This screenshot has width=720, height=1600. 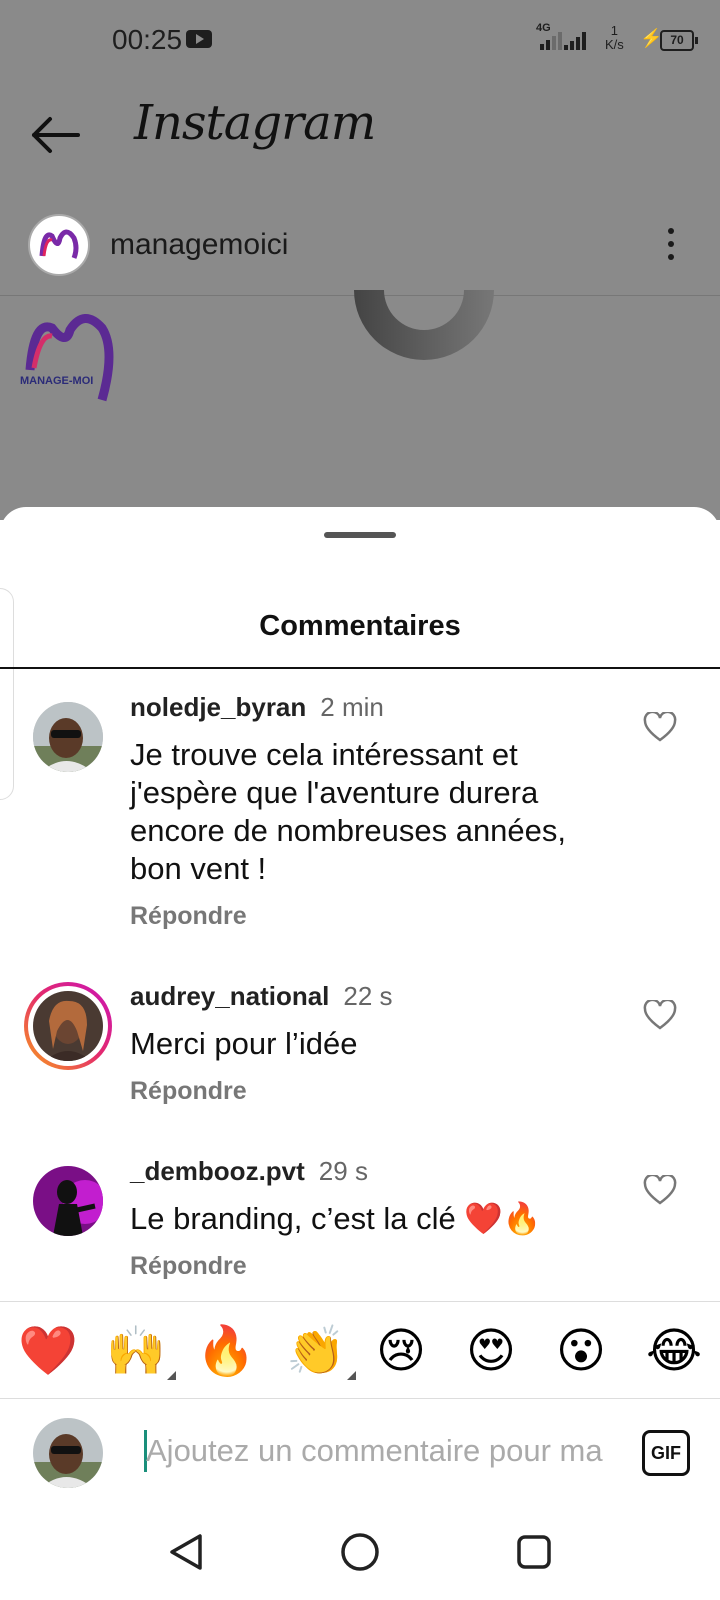 What do you see at coordinates (316, 1351) in the screenshot?
I see `clapping-hands-emoji-glyph: 👏` at bounding box center [316, 1351].